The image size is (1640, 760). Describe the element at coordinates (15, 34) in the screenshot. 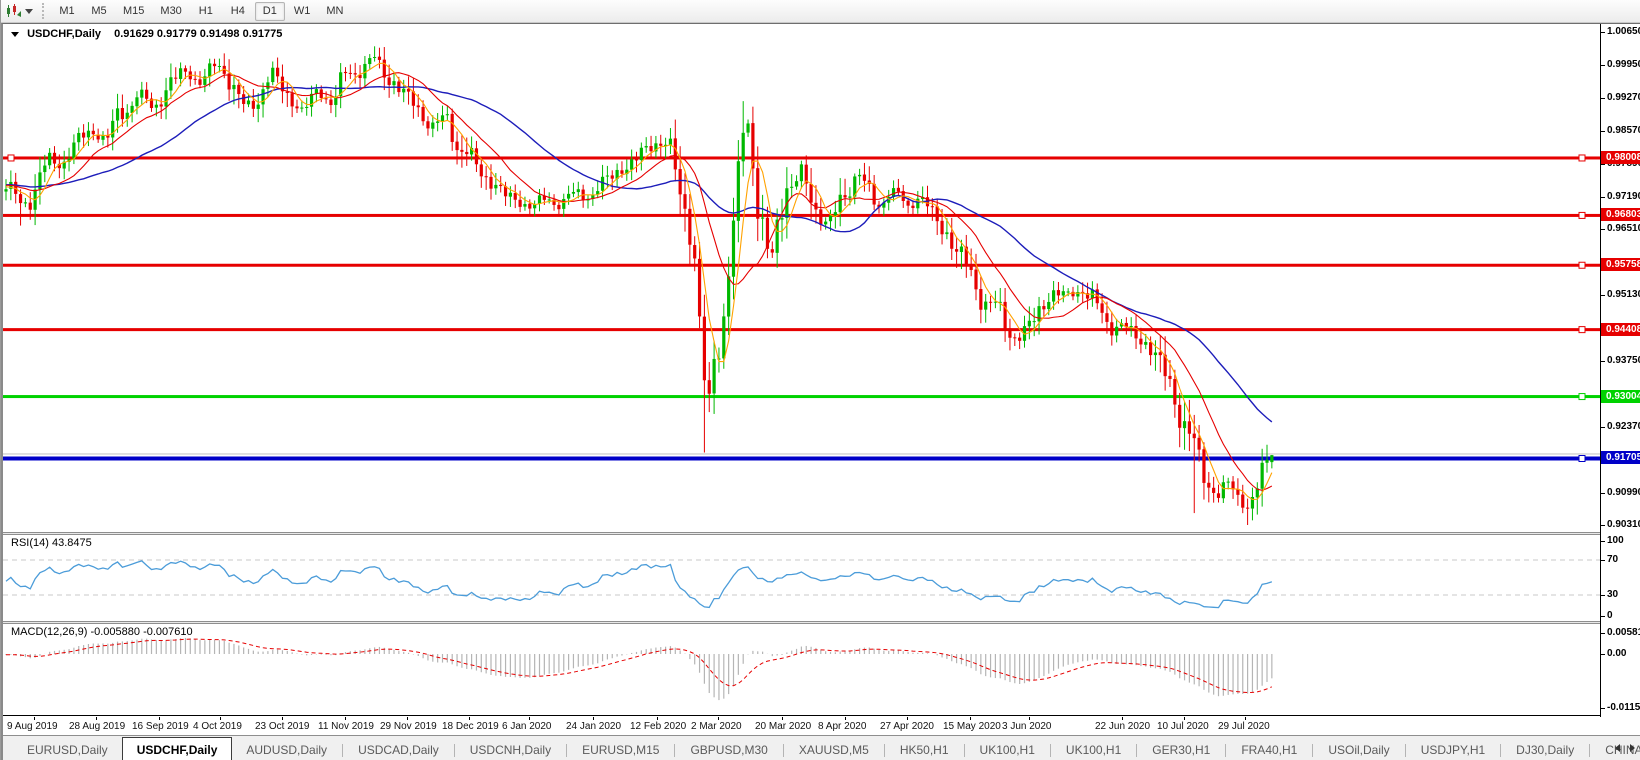

I see `chart-dropdown-icon` at that location.